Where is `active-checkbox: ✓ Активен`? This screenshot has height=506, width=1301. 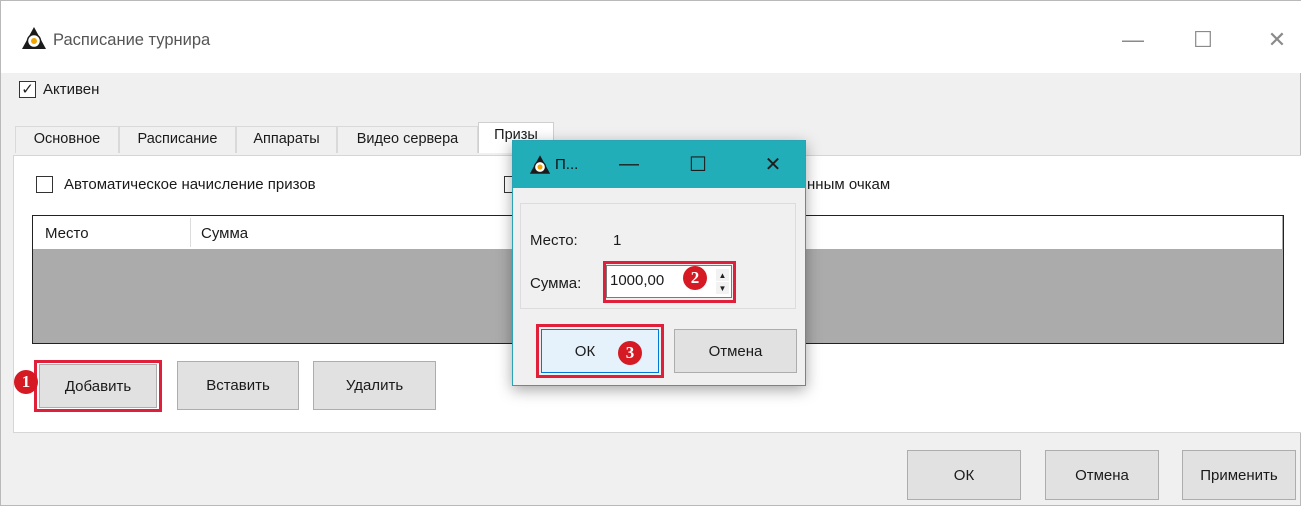 active-checkbox: ✓ Активен is located at coordinates (79, 90).